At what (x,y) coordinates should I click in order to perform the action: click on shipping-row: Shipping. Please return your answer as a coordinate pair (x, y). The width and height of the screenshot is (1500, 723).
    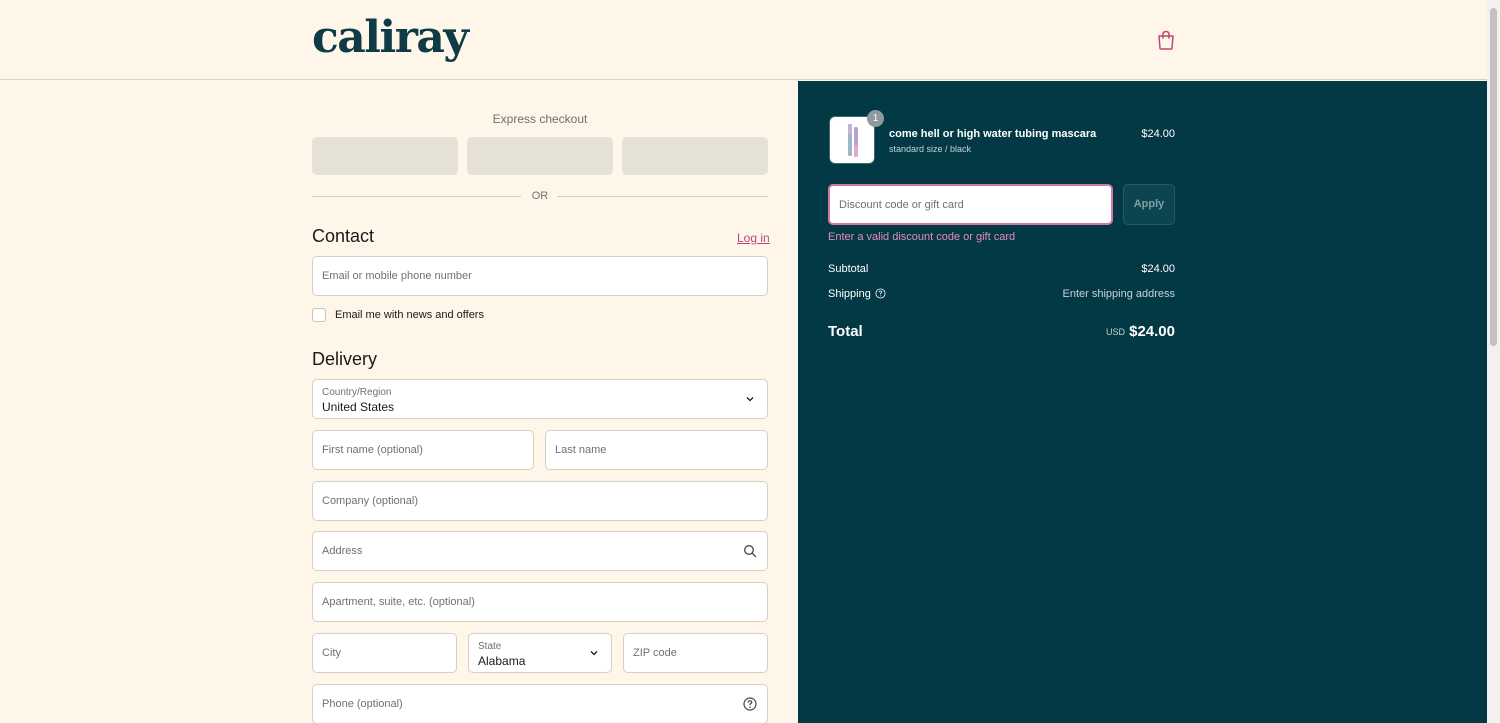
    Looking at the image, I should click on (857, 294).